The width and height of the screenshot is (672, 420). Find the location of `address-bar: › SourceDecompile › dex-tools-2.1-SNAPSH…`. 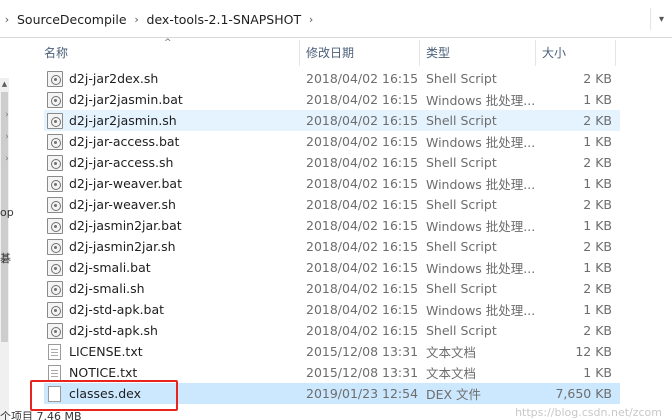

address-bar: › SourceDecompile › dex-tools-2.1-SNAPSH… is located at coordinates (336, 19).